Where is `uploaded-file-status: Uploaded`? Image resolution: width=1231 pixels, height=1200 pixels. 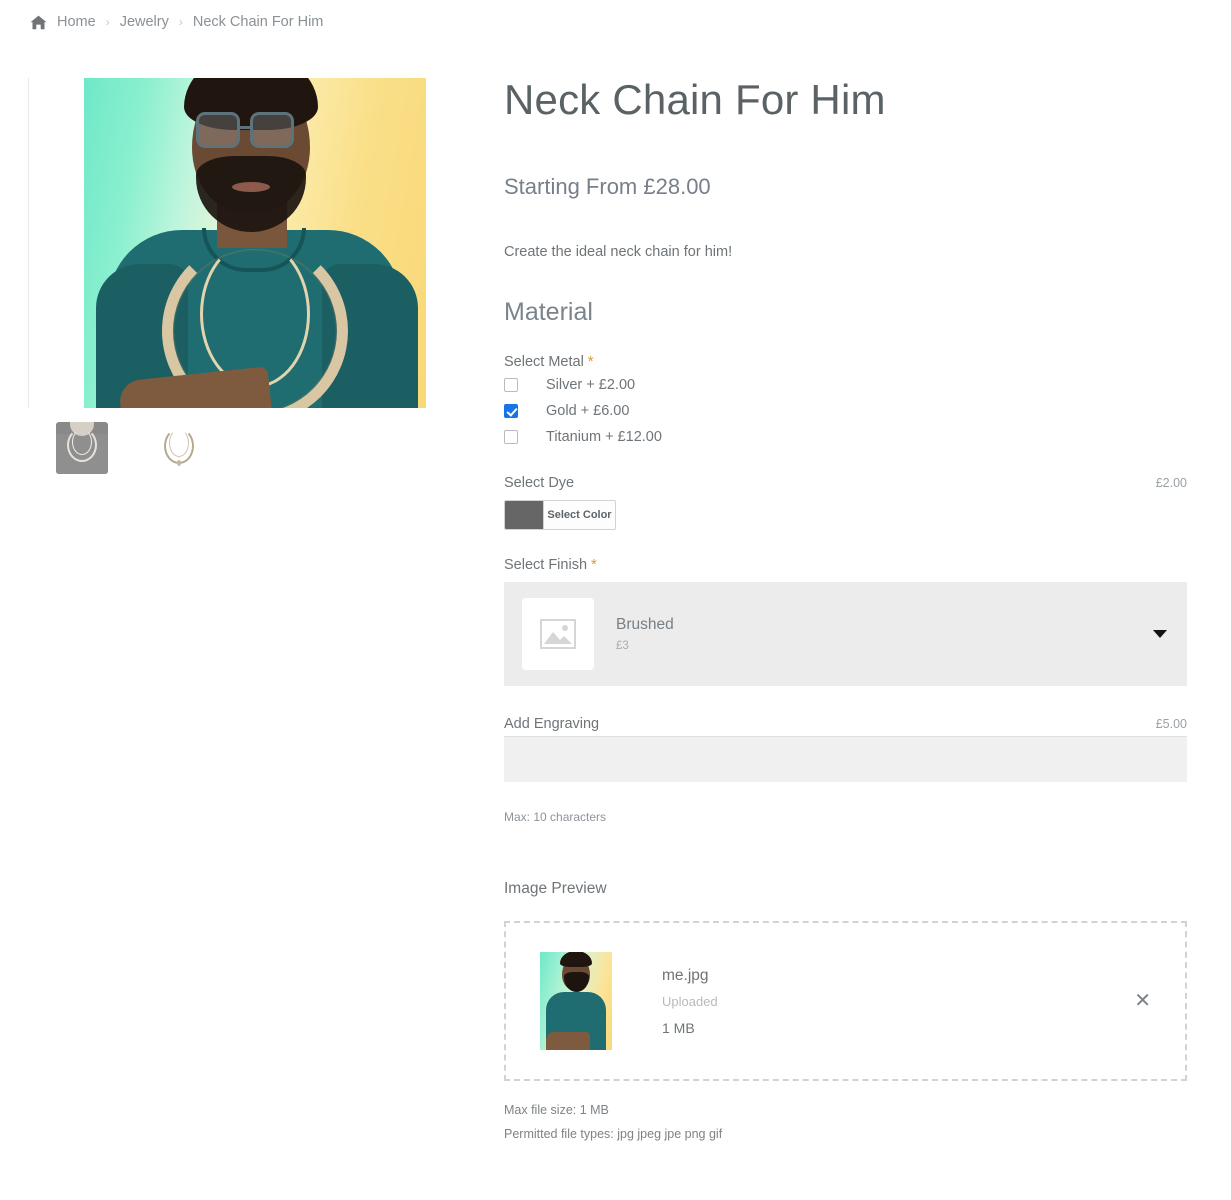 uploaded-file-status: Uploaded is located at coordinates (690, 1001).